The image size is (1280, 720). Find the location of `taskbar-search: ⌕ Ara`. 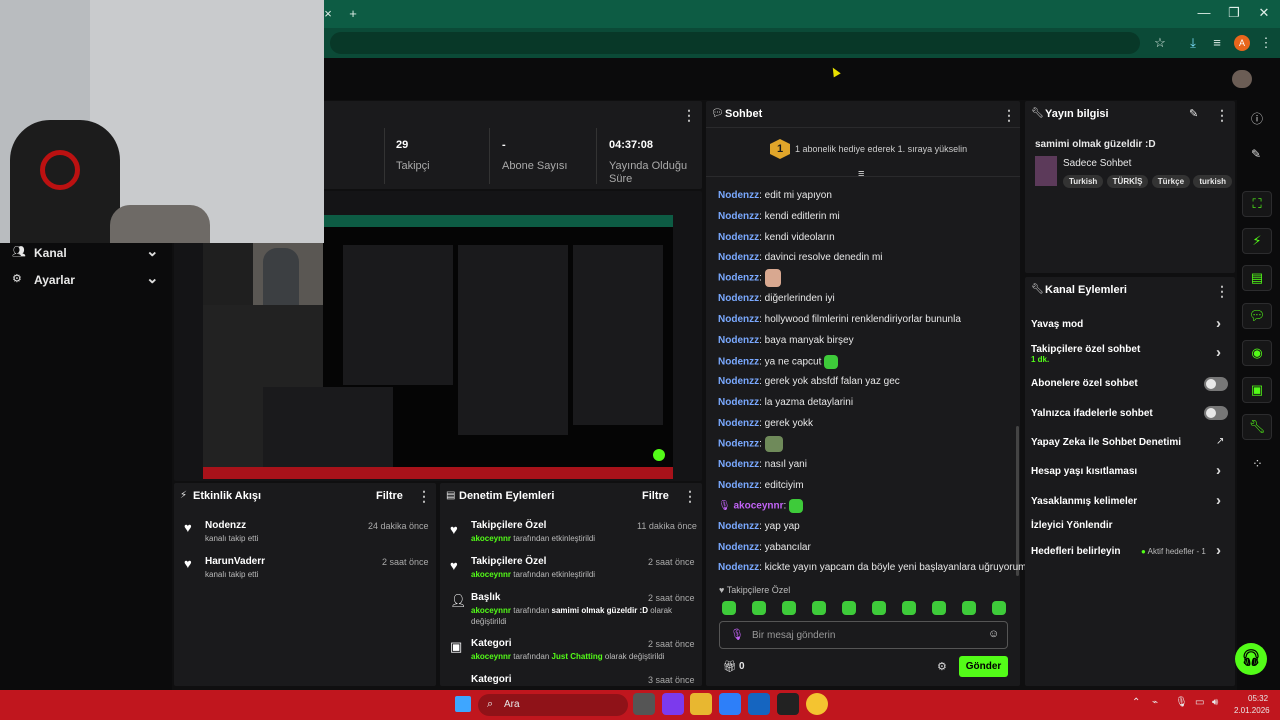

taskbar-search: ⌕ Ara is located at coordinates (553, 705).